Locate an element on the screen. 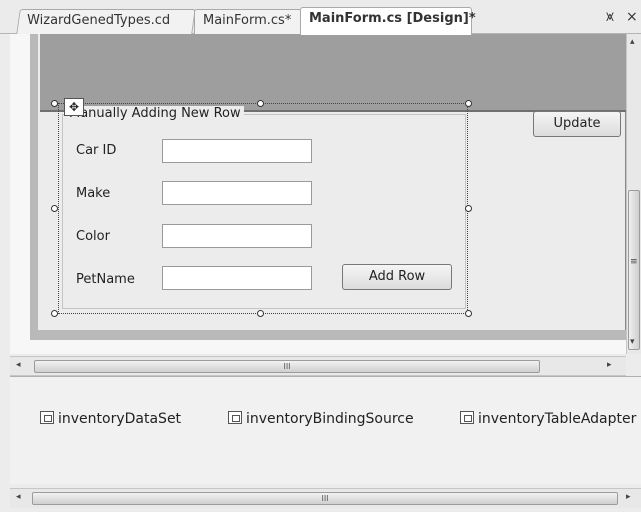 This screenshot has width=641, height=512. scroll-up-icon: ▴ is located at coordinates (632, 42).